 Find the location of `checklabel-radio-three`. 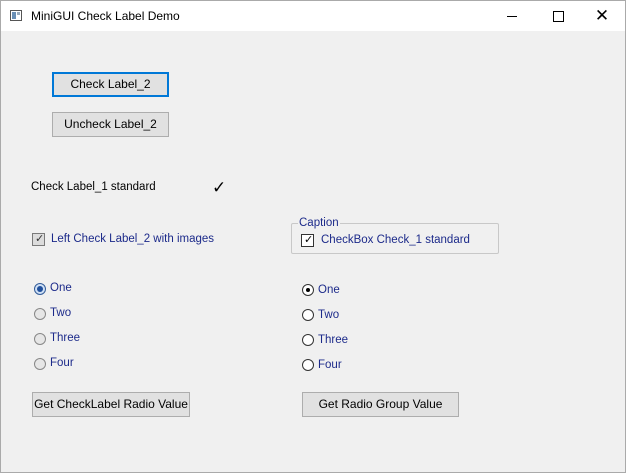

checklabel-radio-three is located at coordinates (40, 339).